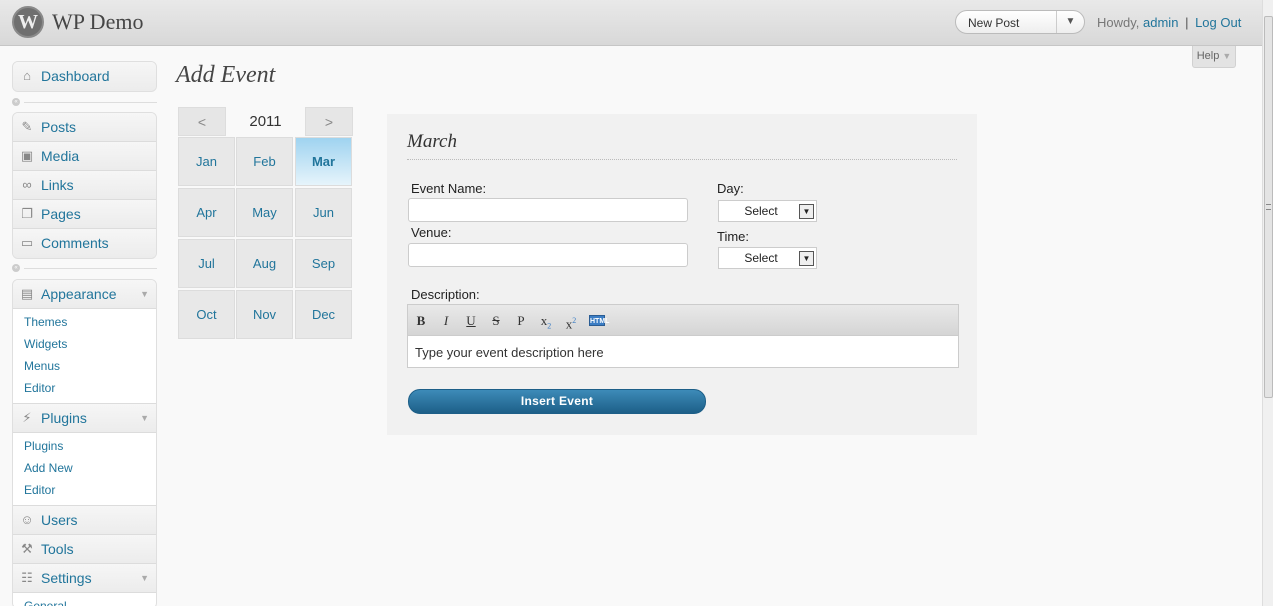  What do you see at coordinates (206, 263) in the screenshot?
I see `month-button-jul: Jul` at bounding box center [206, 263].